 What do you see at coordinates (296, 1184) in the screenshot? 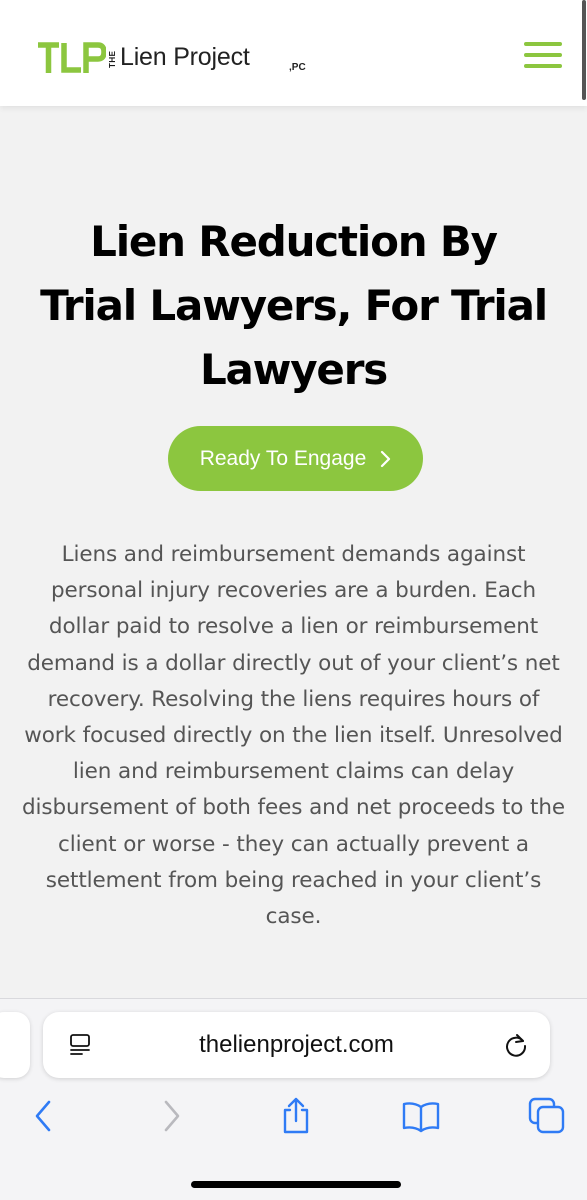
I see `home-indicator` at bounding box center [296, 1184].